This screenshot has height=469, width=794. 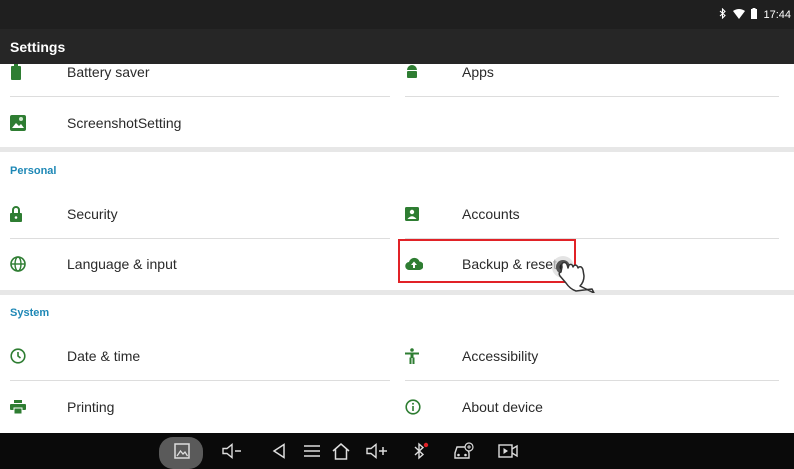 What do you see at coordinates (592, 355) in the screenshot?
I see `settings-item-accessibility: Accessibility` at bounding box center [592, 355].